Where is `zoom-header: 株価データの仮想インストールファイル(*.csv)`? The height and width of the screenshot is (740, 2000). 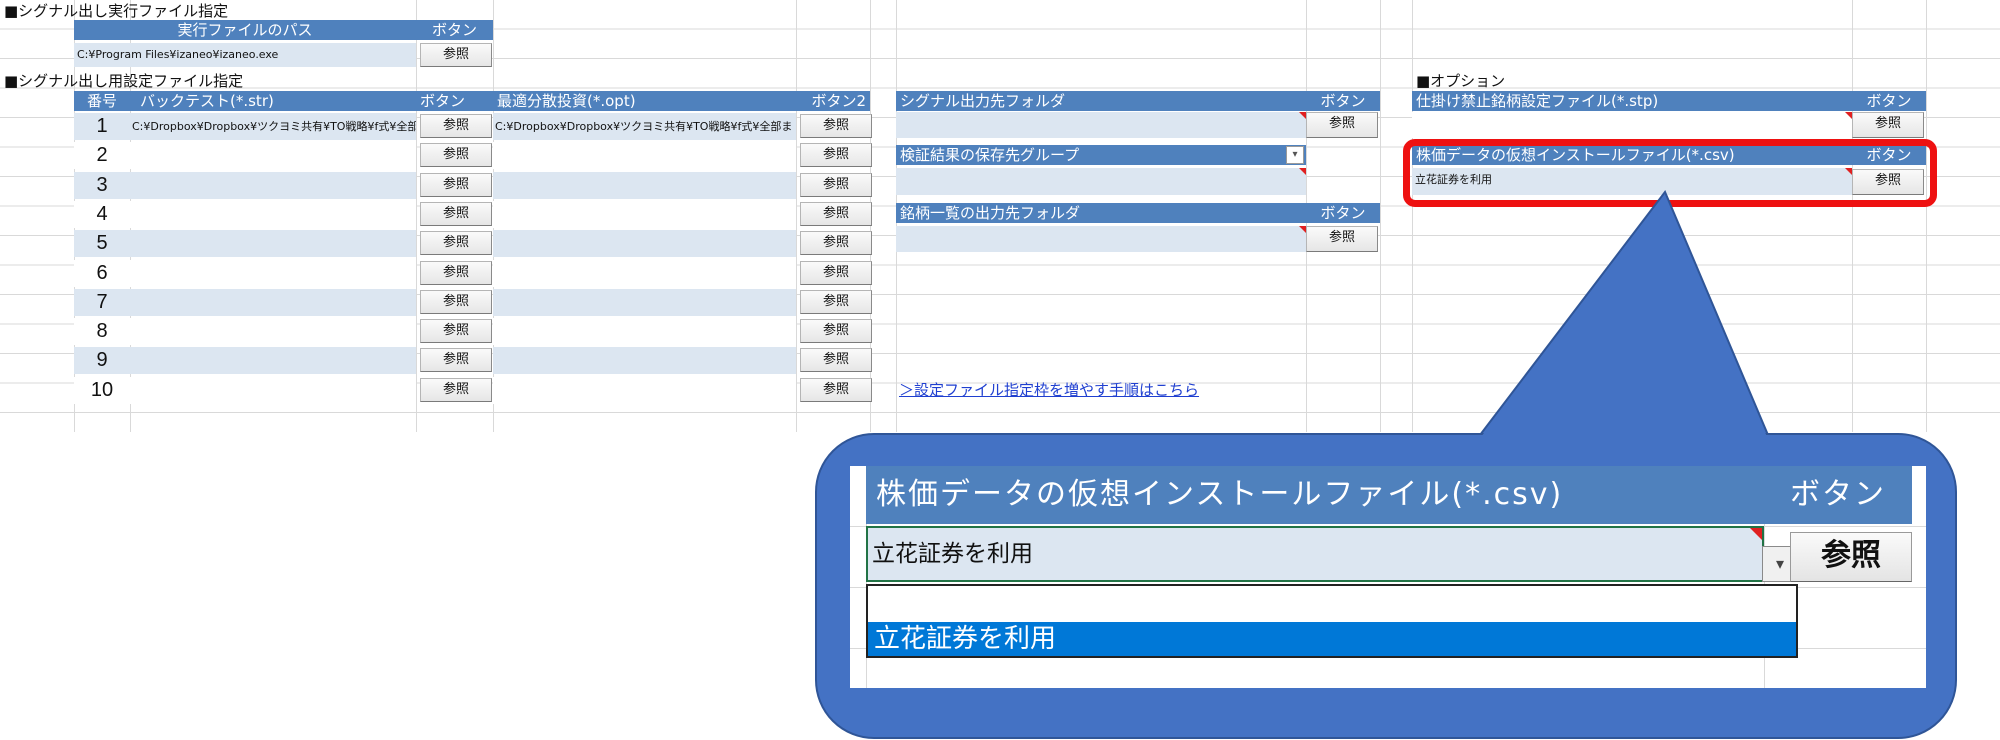
zoom-header: 株価データの仮想インストールファイル(*.csv) is located at coordinates (1315, 495).